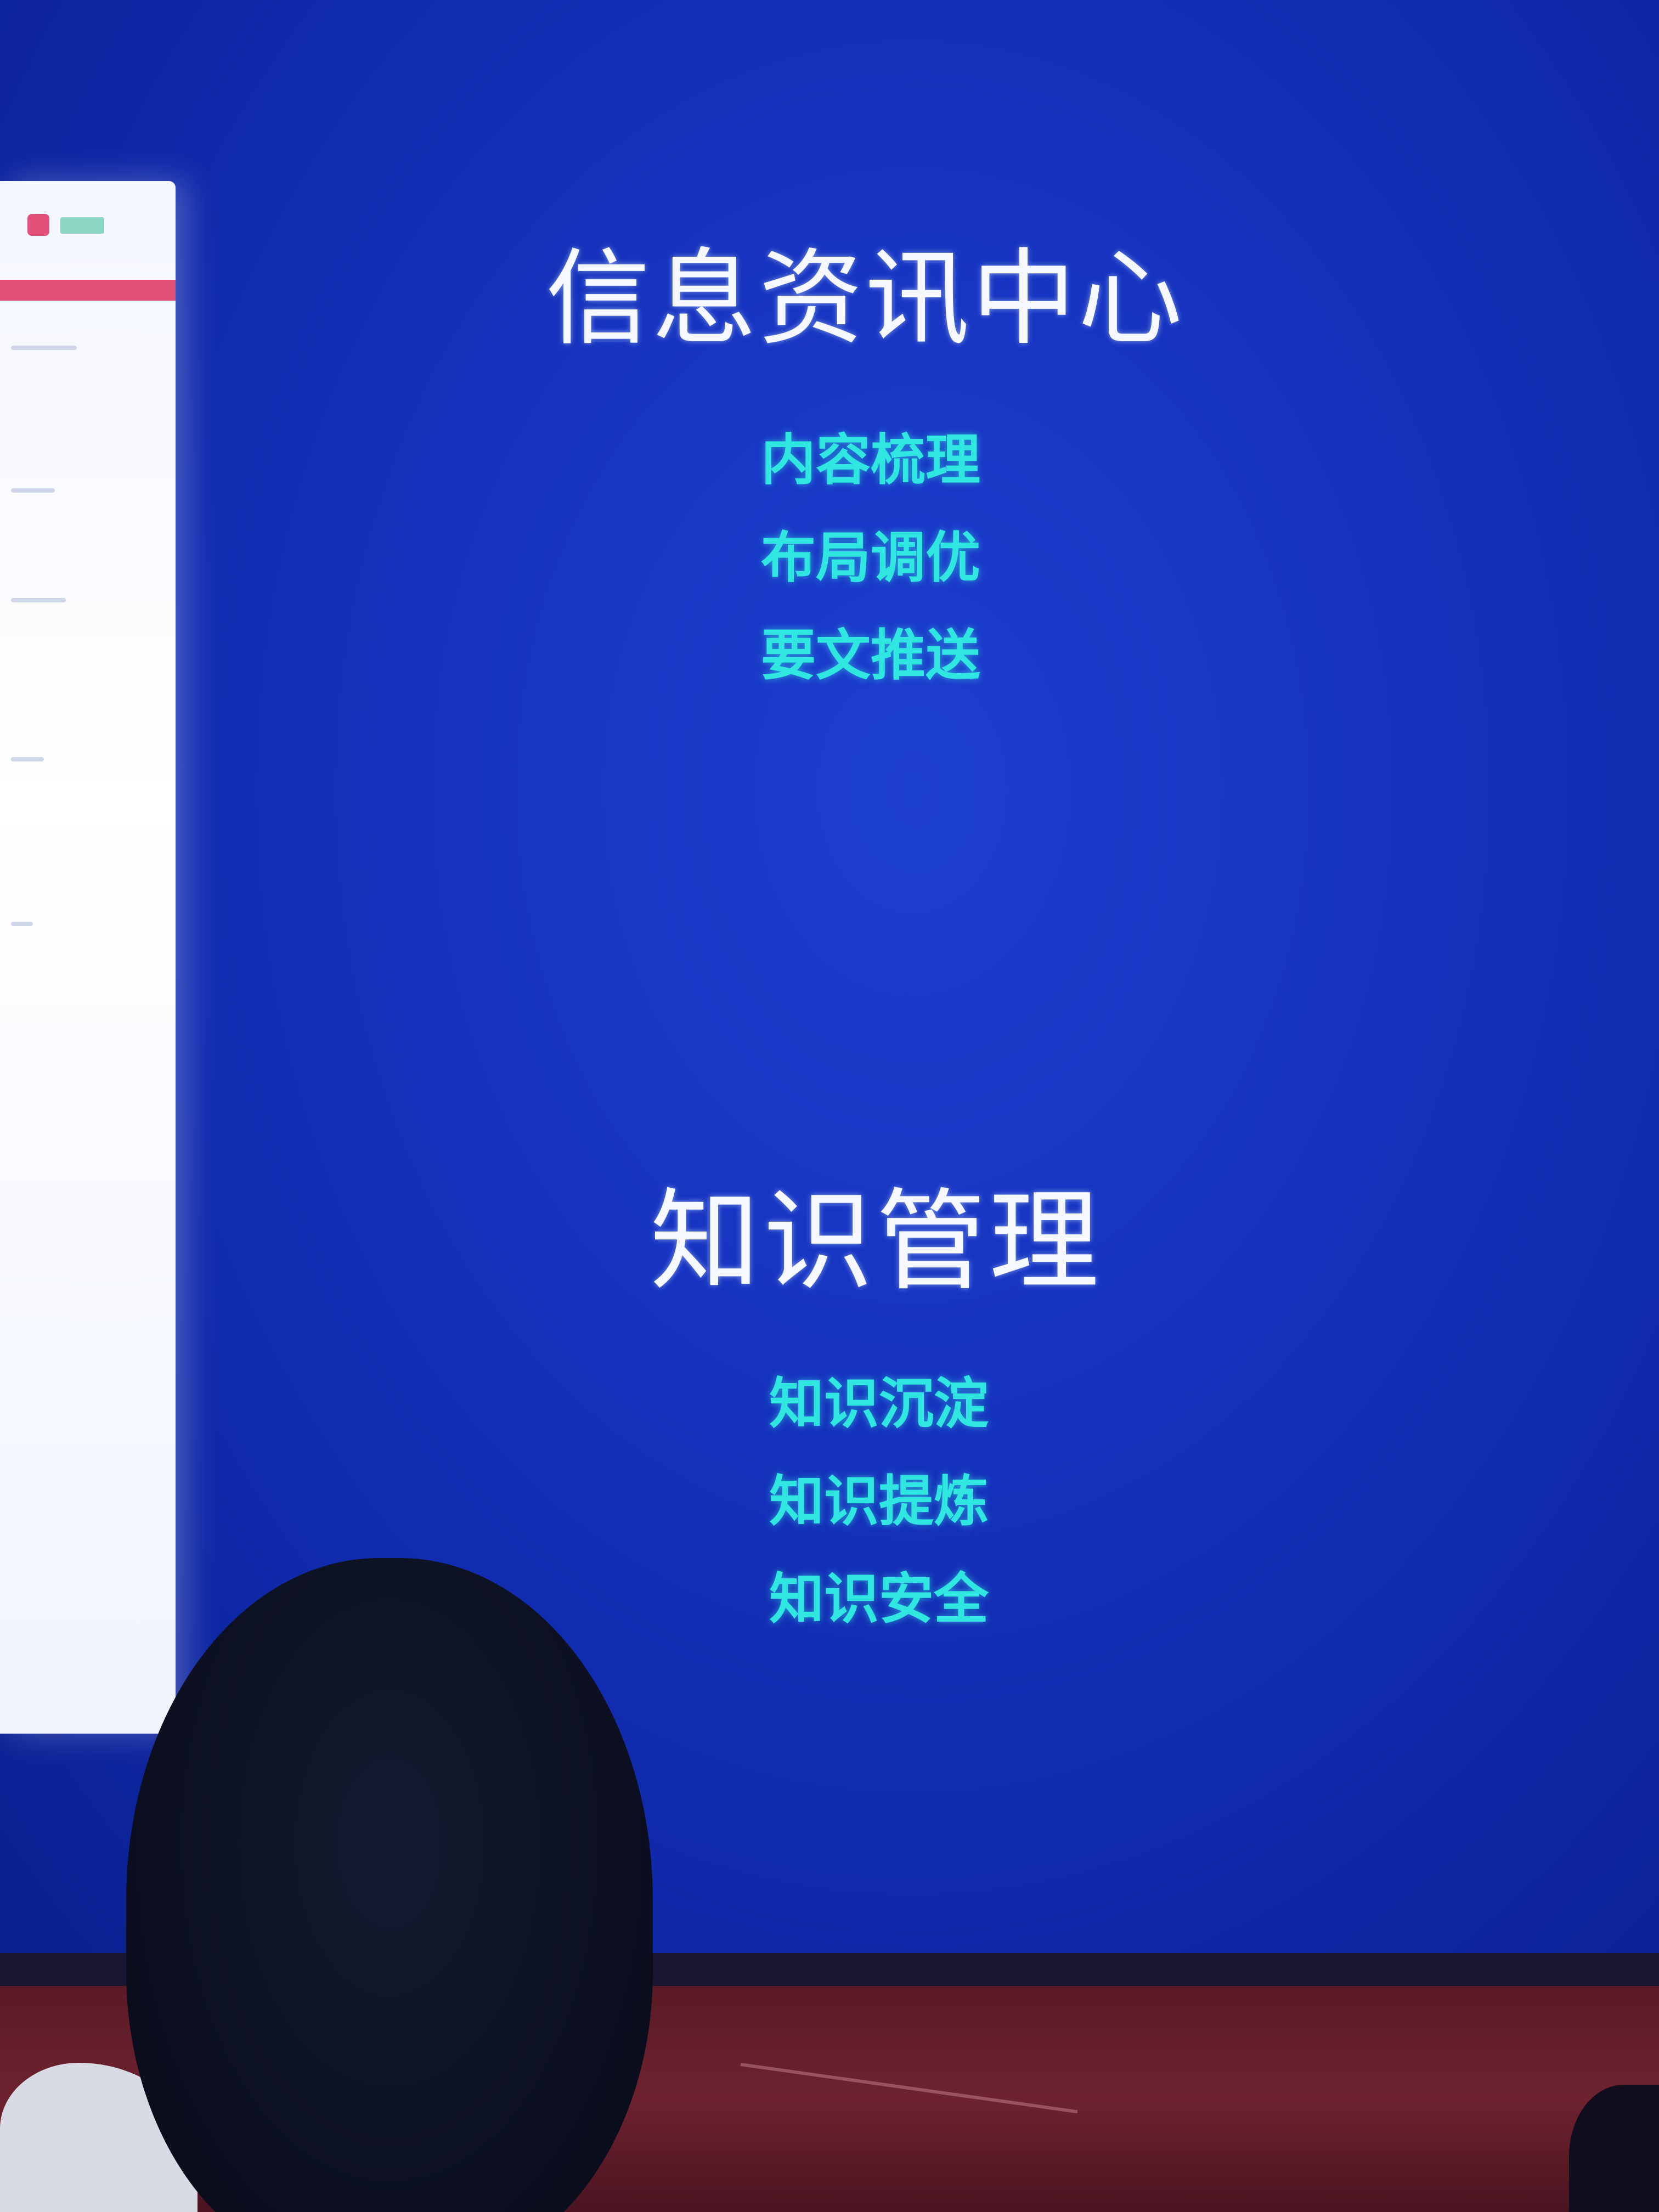 This screenshot has width=1659, height=2212. I want to click on list-item: 布局调优, so click(871, 558).